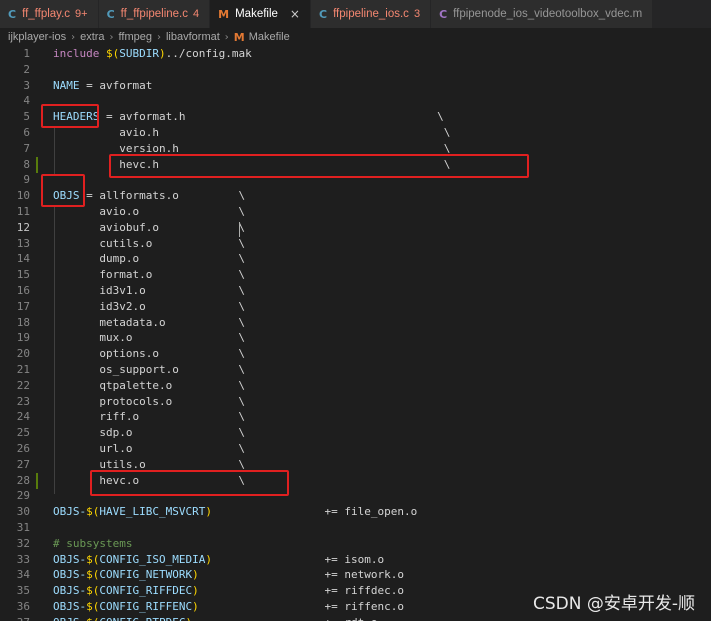 This screenshot has width=711, height=621. What do you see at coordinates (355, 259) in the screenshot?
I see `code-line: 14 dump.o \` at bounding box center [355, 259].